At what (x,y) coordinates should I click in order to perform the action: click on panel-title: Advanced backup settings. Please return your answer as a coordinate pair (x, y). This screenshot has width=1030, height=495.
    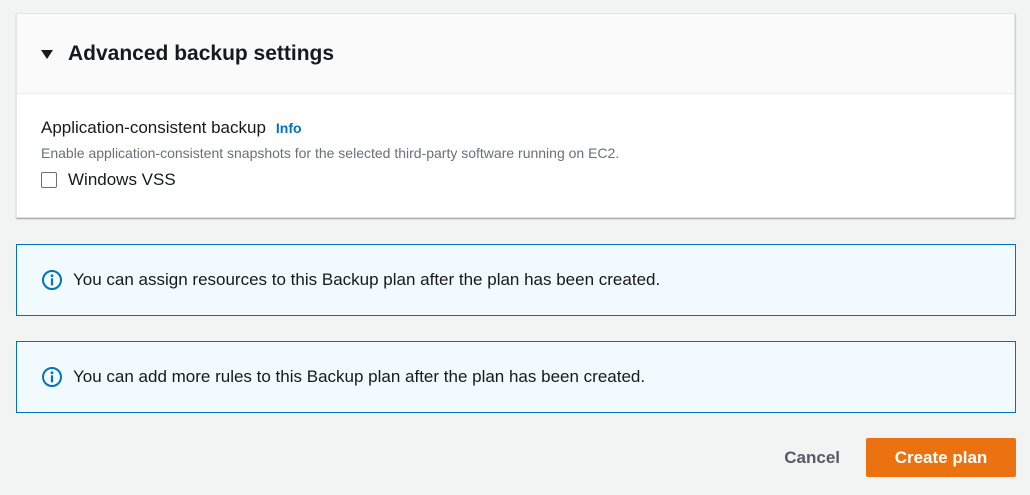
    Looking at the image, I should click on (201, 53).